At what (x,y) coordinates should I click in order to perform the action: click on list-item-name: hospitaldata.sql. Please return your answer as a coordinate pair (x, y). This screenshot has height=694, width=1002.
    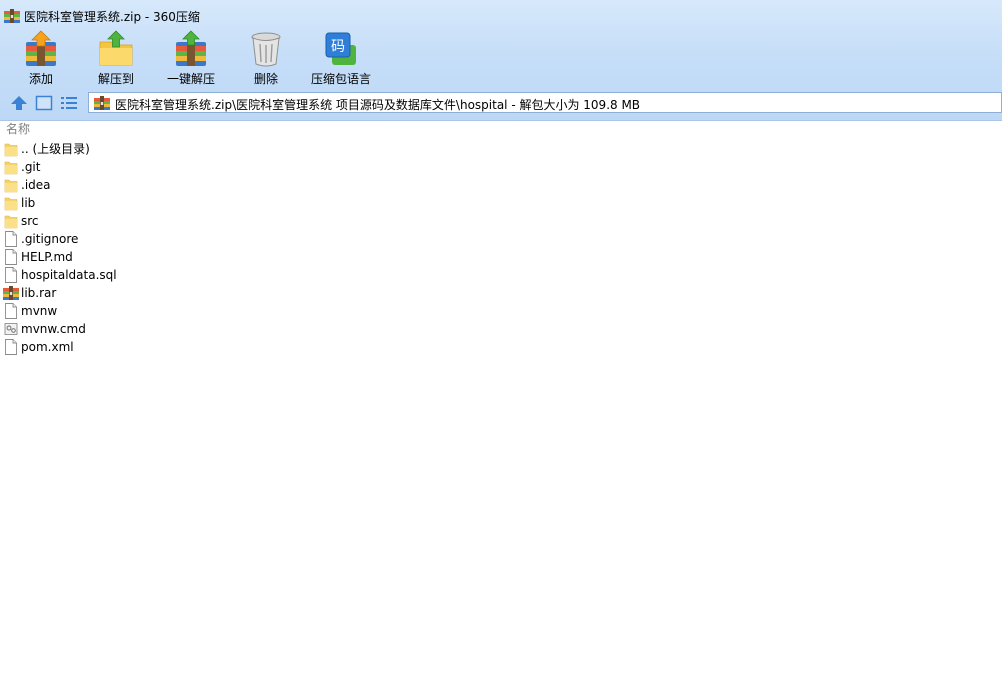
    Looking at the image, I should click on (69, 275).